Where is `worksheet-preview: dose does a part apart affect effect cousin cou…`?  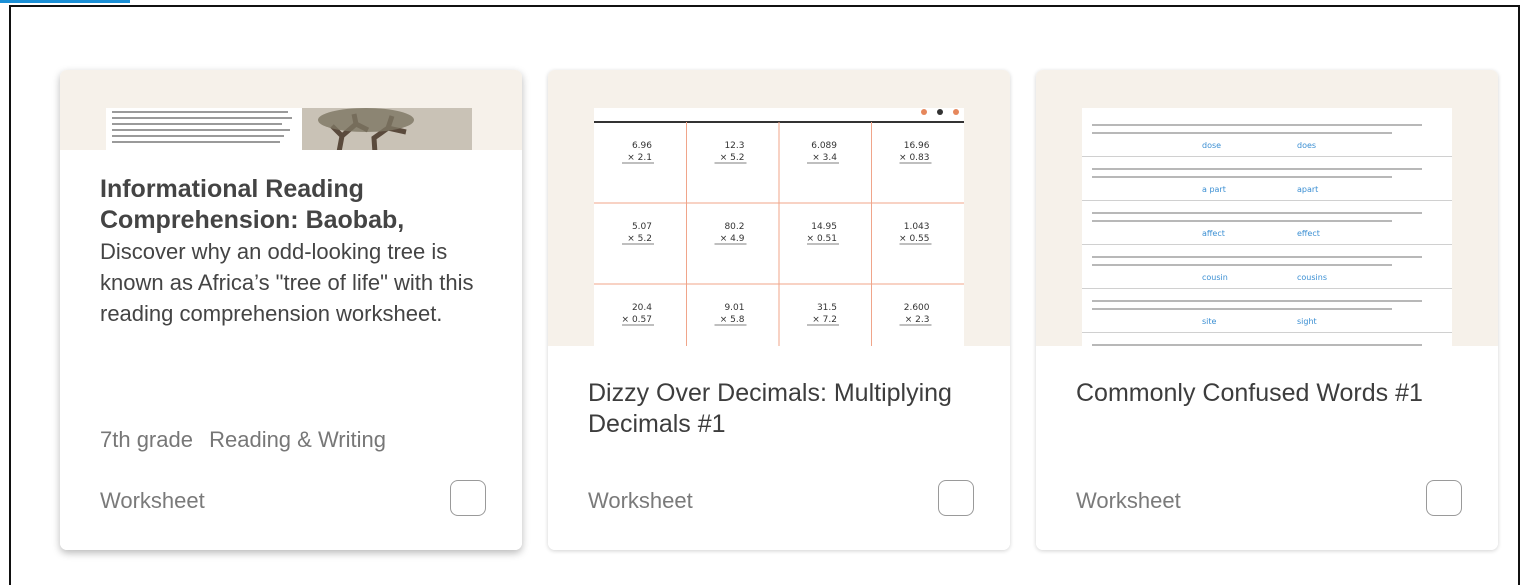 worksheet-preview: dose does a part apart affect effect cousin cou… is located at coordinates (1267, 227).